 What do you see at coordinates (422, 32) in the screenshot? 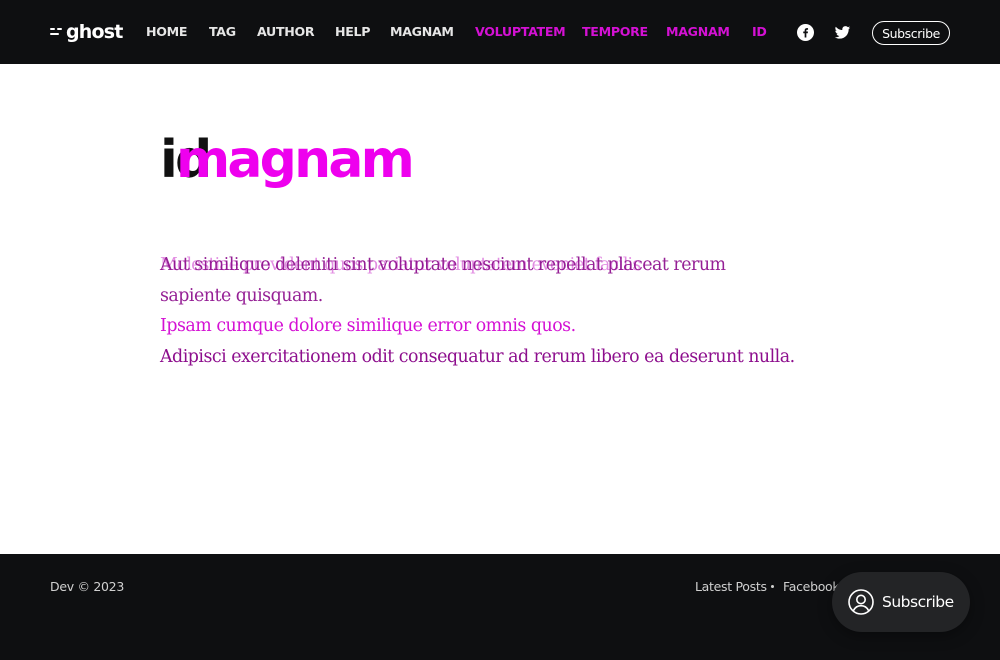
I see `nav-item-magnam: magnam` at bounding box center [422, 32].